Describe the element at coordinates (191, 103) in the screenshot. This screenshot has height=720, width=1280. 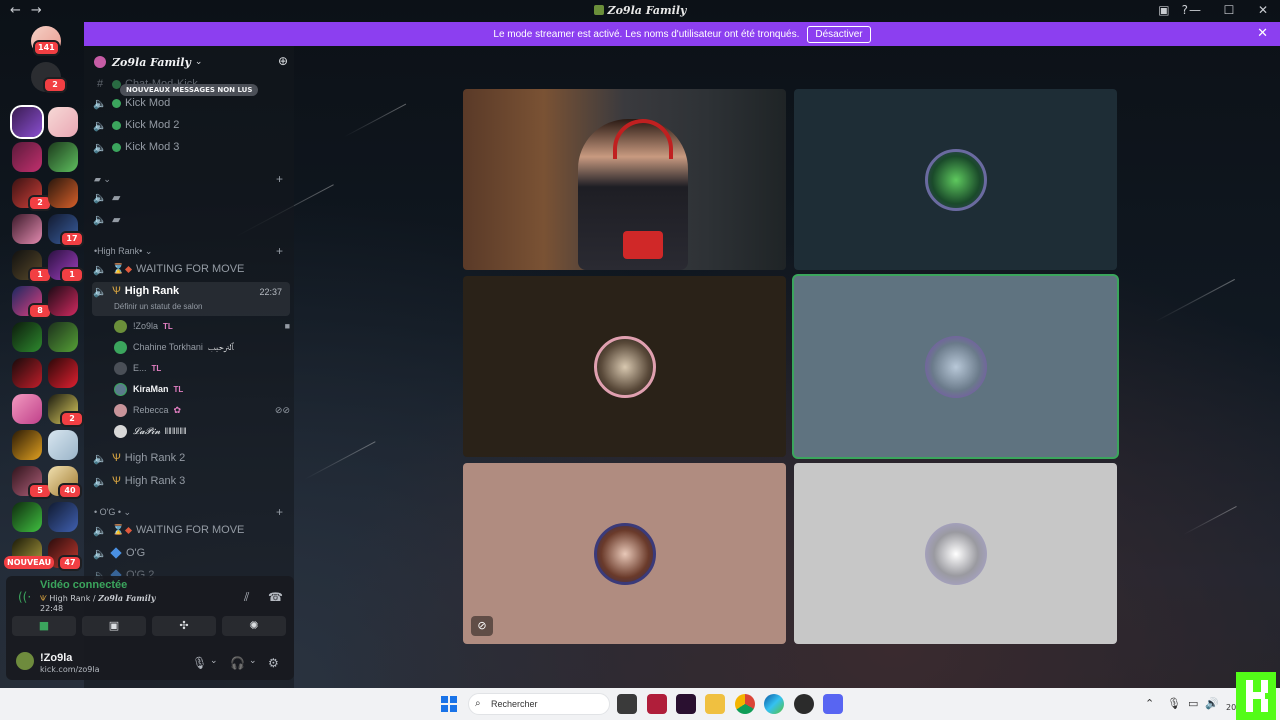
I see `channel-kick-mod: 🔈 Kick Mod` at that location.